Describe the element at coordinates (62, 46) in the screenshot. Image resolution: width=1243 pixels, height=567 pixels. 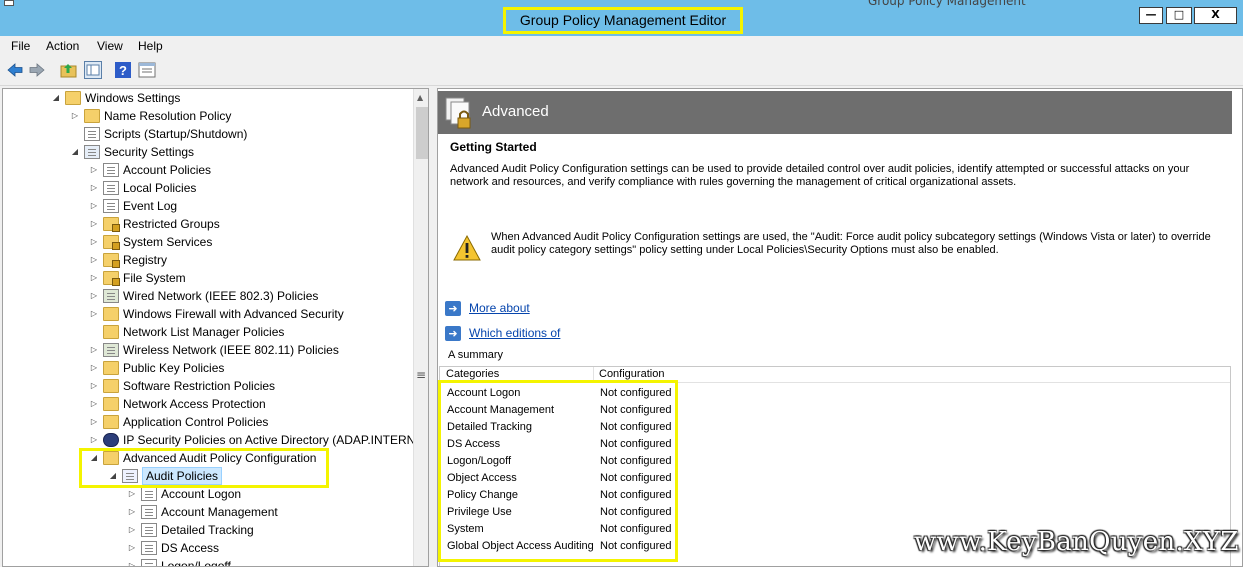
I see `menu-action: Action` at that location.